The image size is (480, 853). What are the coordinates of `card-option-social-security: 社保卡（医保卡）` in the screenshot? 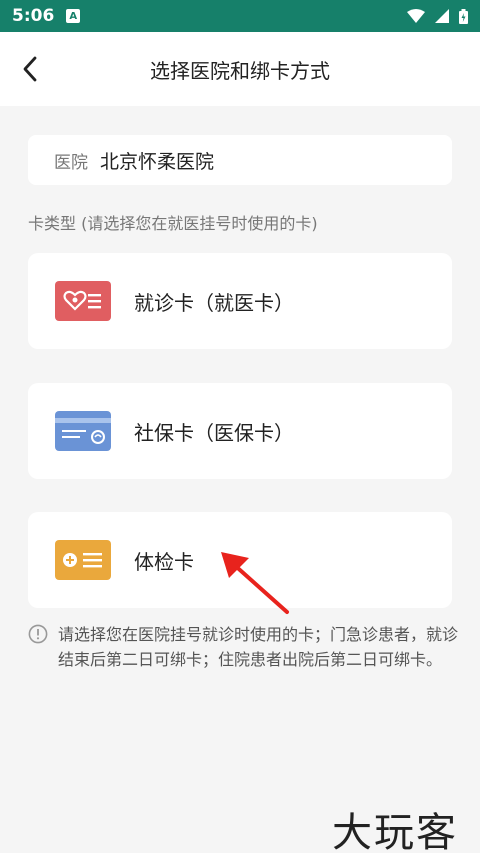 It's located at (240, 431).